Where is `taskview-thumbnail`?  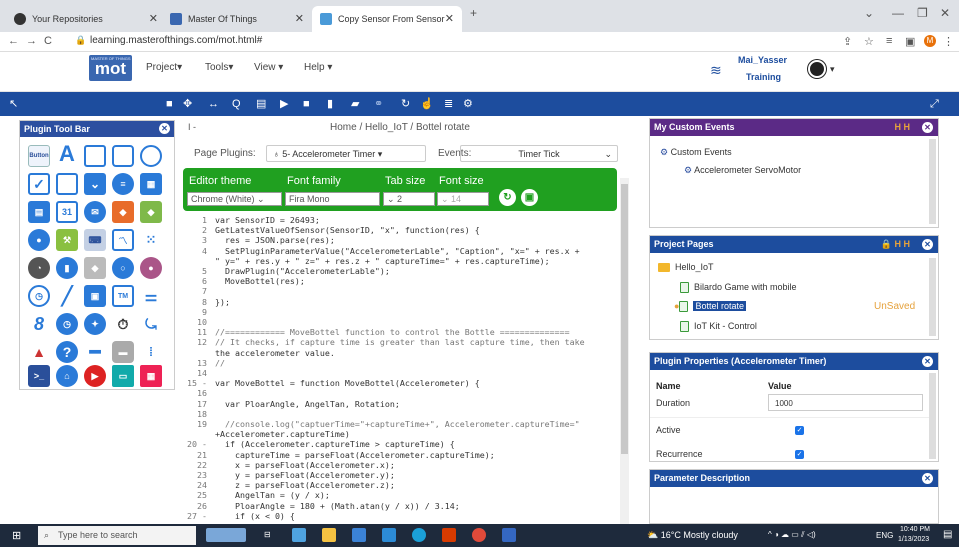 taskview-thumbnail is located at coordinates (226, 535).